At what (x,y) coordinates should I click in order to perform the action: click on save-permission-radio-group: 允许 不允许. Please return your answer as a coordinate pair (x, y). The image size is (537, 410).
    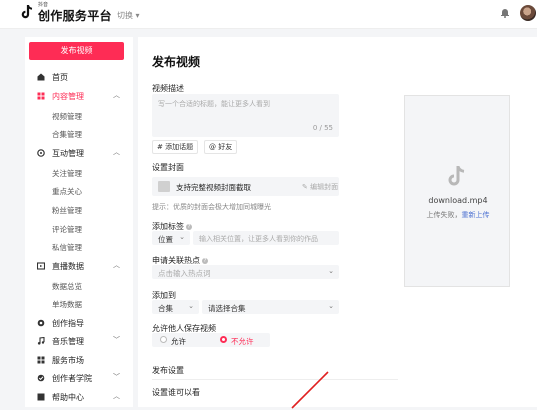
    Looking at the image, I should click on (211, 340).